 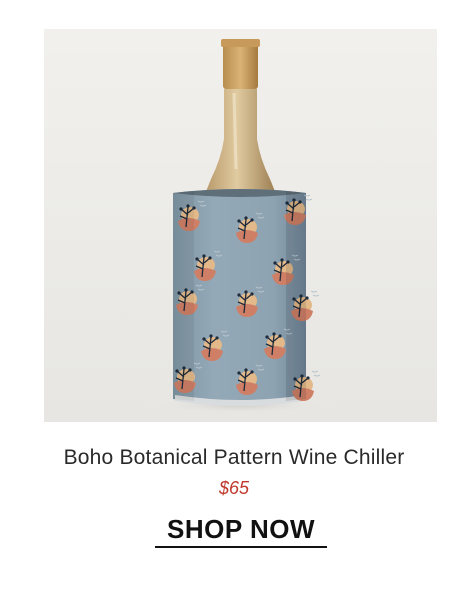 I want to click on product-price: $65, so click(x=234, y=488).